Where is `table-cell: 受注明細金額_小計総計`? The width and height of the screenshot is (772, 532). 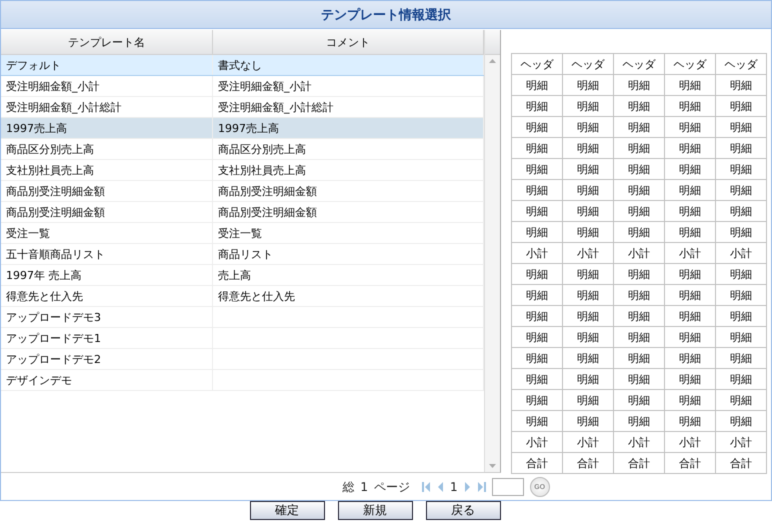 table-cell: 受注明細金額_小計総計 is located at coordinates (107, 107).